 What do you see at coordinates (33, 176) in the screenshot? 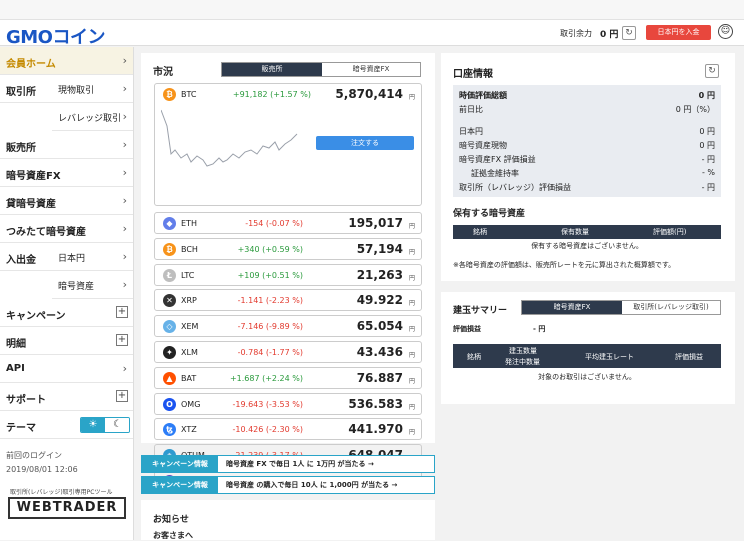
I see `sidebar-item-label: 暗号資産FX` at bounding box center [33, 176].